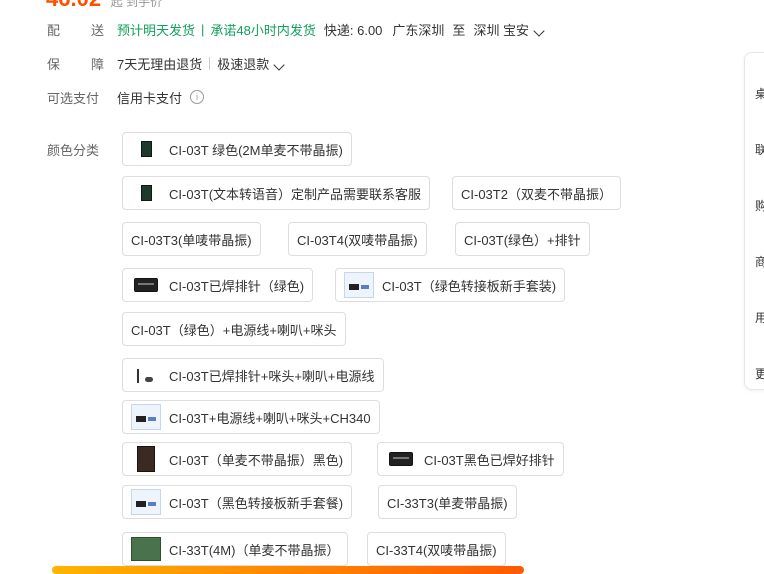 The width and height of the screenshot is (764, 574). Describe the element at coordinates (256, 460) in the screenshot. I see `sku-option-label: CI-03T（单麦不带晶振）黑色)` at that location.